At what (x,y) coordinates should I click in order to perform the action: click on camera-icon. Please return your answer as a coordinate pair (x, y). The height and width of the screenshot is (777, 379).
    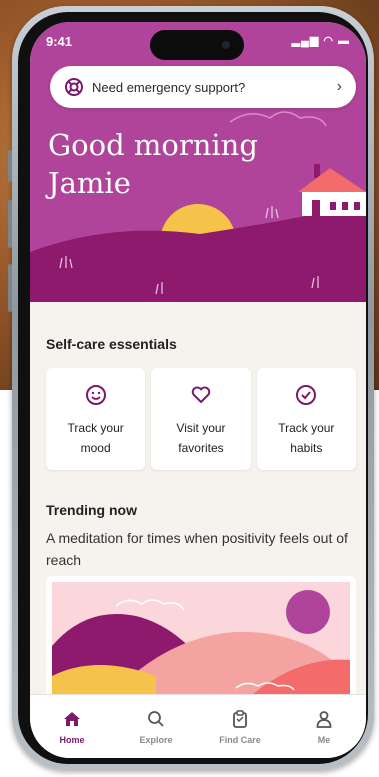
    Looking at the image, I should click on (226, 45).